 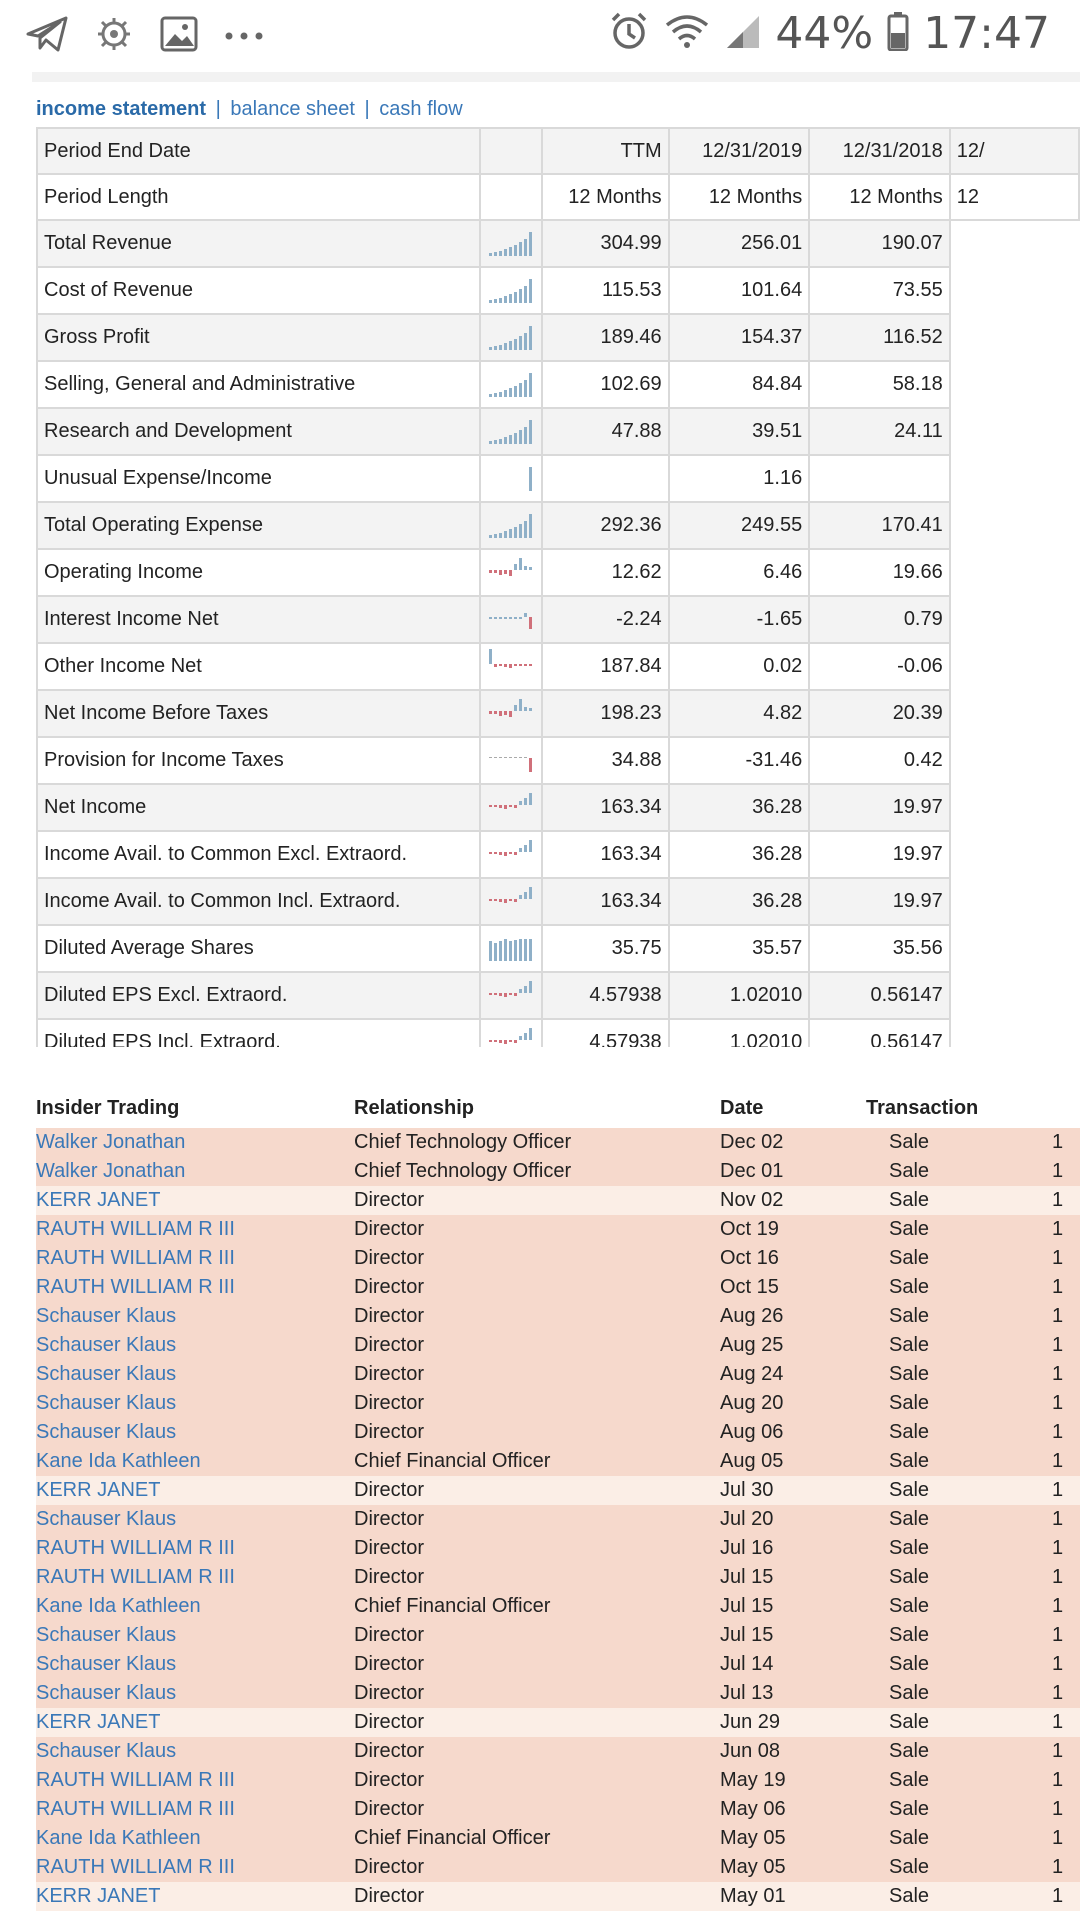 What do you see at coordinates (605, 995) in the screenshot?
I see `value-ttm: 4.57938` at bounding box center [605, 995].